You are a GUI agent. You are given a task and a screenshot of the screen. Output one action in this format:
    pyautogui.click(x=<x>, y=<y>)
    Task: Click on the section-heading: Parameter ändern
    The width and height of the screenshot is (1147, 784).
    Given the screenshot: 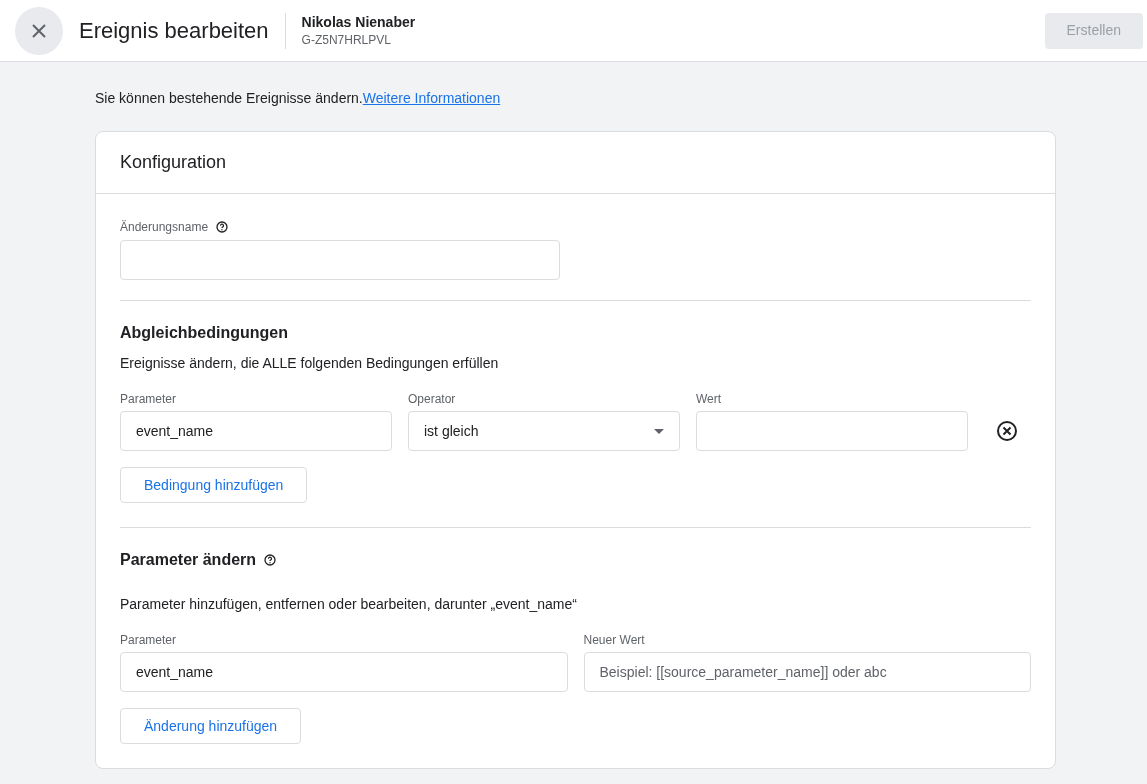 What is the action you would take?
    pyautogui.click(x=188, y=560)
    